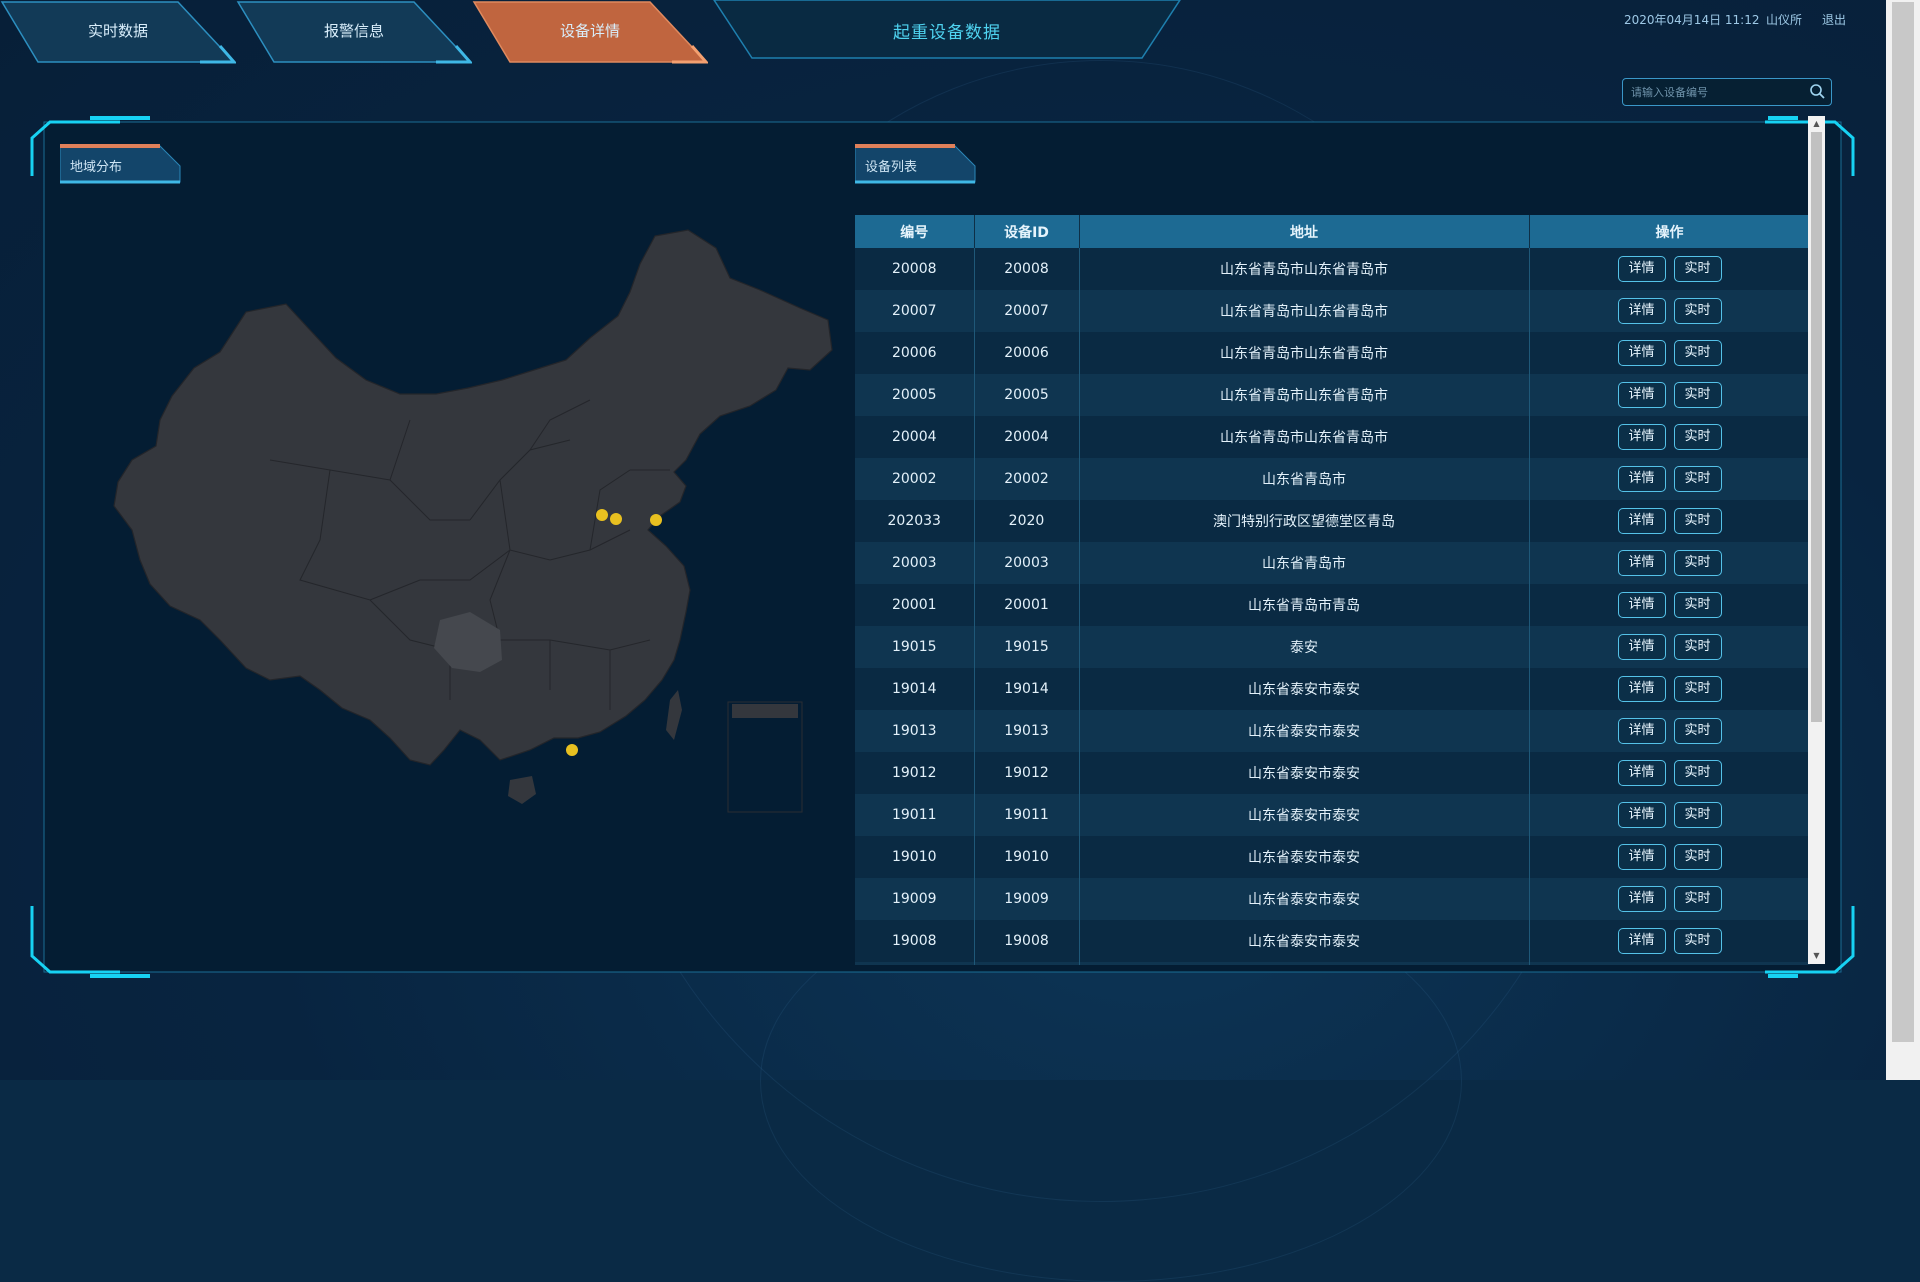 This screenshot has height=1282, width=1920. I want to click on table-row: 19012 19012 山东省泰安市泰安 详情 实时, so click(1332, 773).